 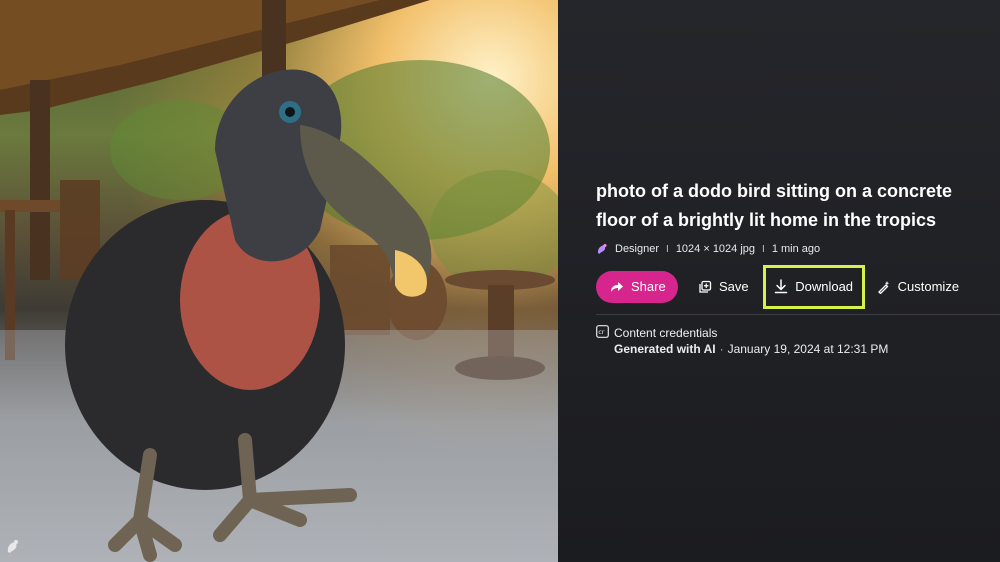 What do you see at coordinates (637, 249) in the screenshot?
I see `app-name: Designer` at bounding box center [637, 249].